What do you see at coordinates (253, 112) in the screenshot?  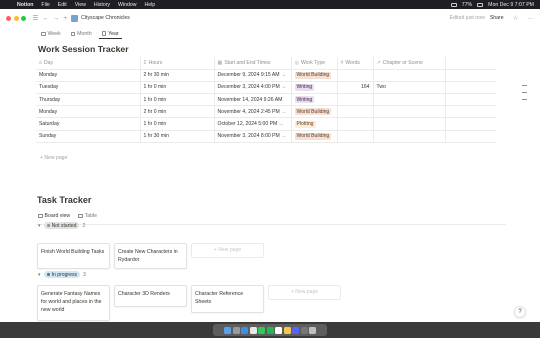 I see `cell-times: November 4, 2024 2:45 PM →` at bounding box center [253, 112].